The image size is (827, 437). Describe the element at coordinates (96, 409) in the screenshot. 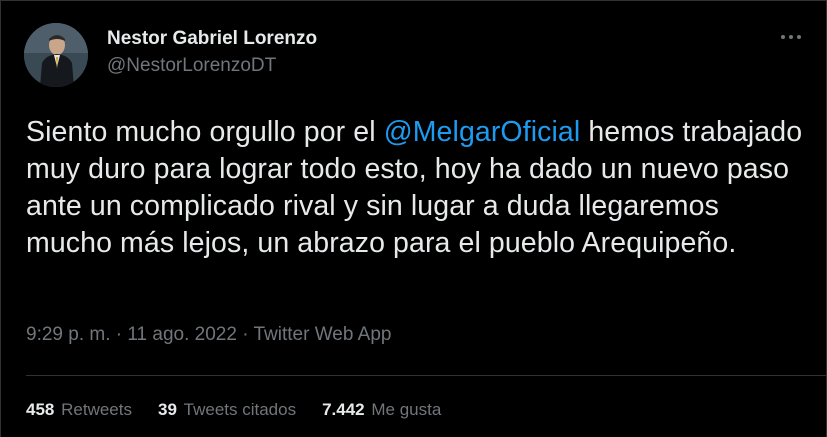

I see `retweets-label: Retweets` at that location.